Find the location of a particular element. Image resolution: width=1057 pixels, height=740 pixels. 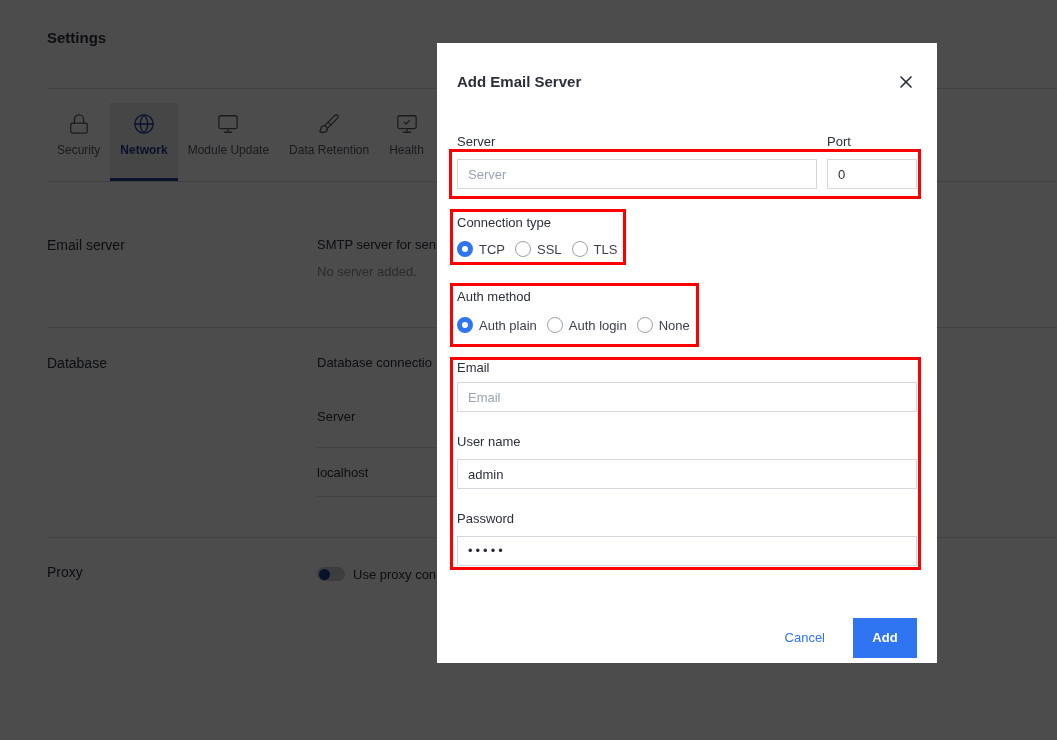

table-cell: localhost is located at coordinates (343, 472).